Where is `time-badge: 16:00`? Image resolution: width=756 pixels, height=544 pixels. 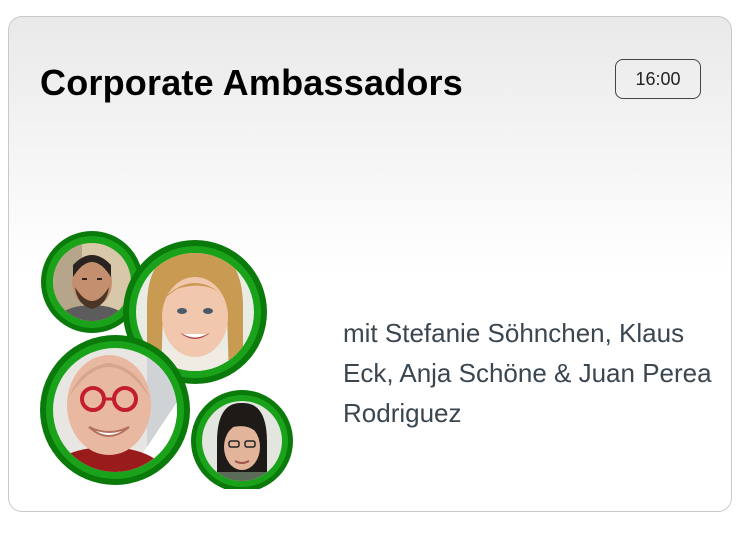
time-badge: 16:00 is located at coordinates (658, 79).